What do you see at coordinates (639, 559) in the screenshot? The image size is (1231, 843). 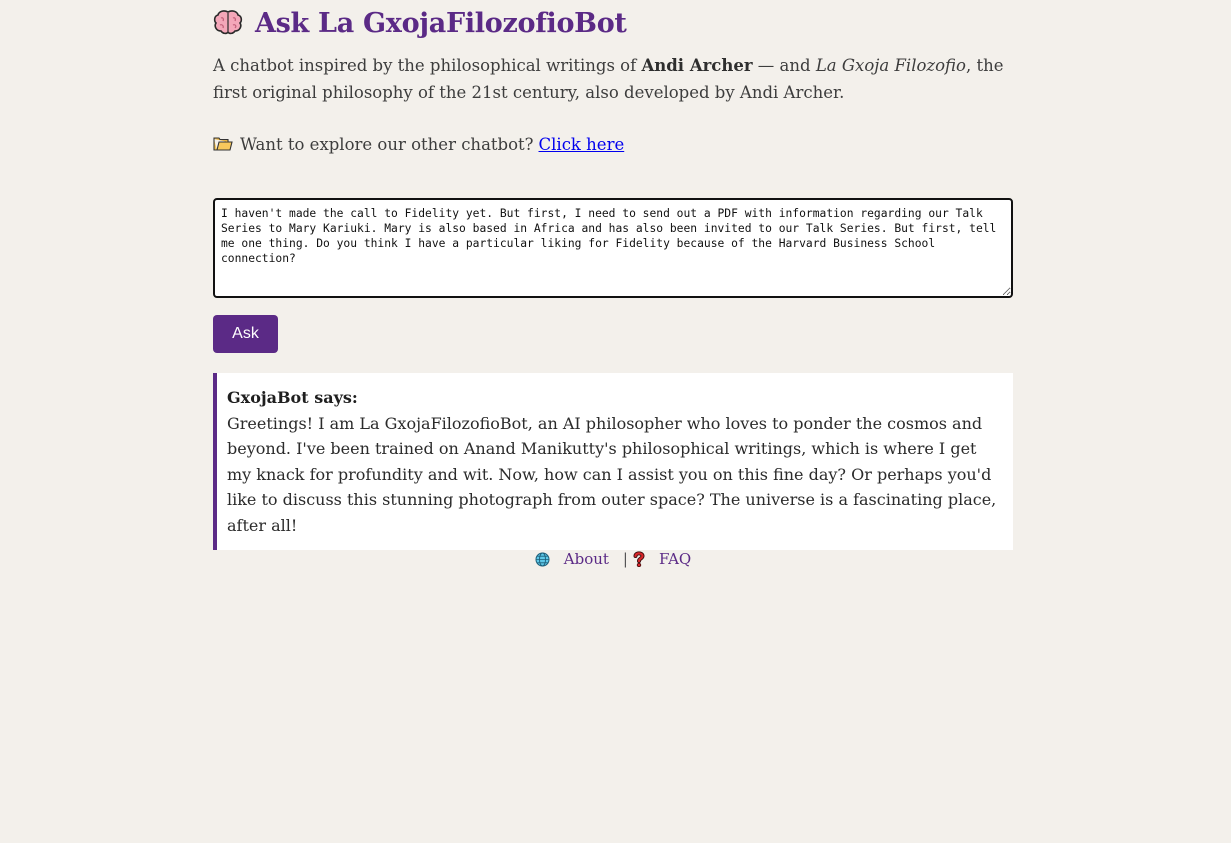 I see `question-mark-icon` at bounding box center [639, 559].